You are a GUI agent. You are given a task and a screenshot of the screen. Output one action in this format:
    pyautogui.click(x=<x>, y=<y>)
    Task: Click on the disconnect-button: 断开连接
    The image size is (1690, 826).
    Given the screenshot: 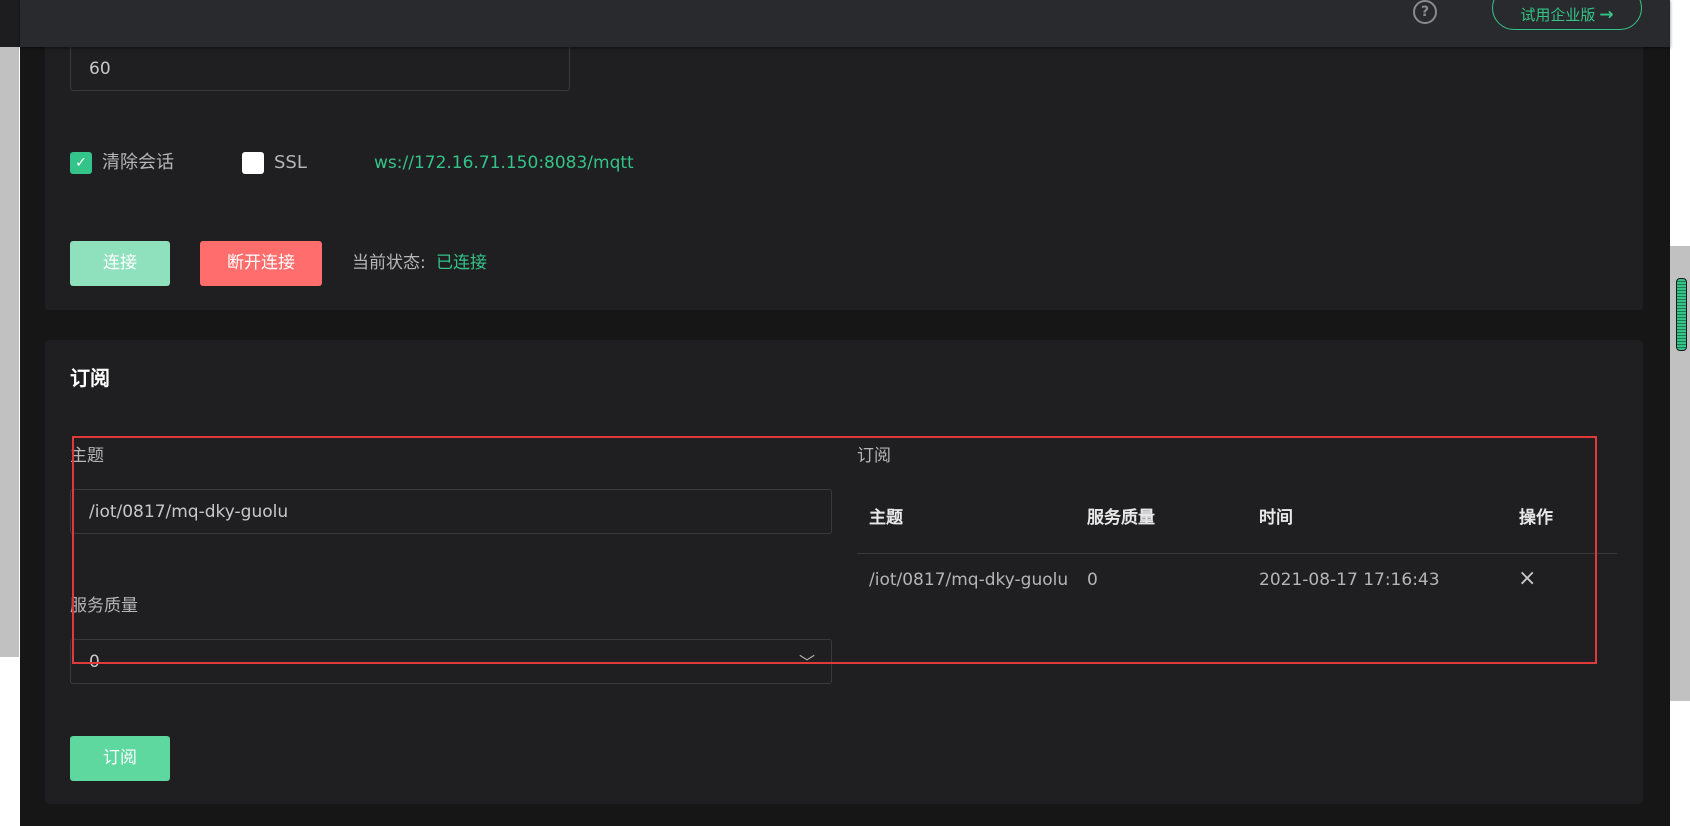 What is the action you would take?
    pyautogui.click(x=261, y=263)
    